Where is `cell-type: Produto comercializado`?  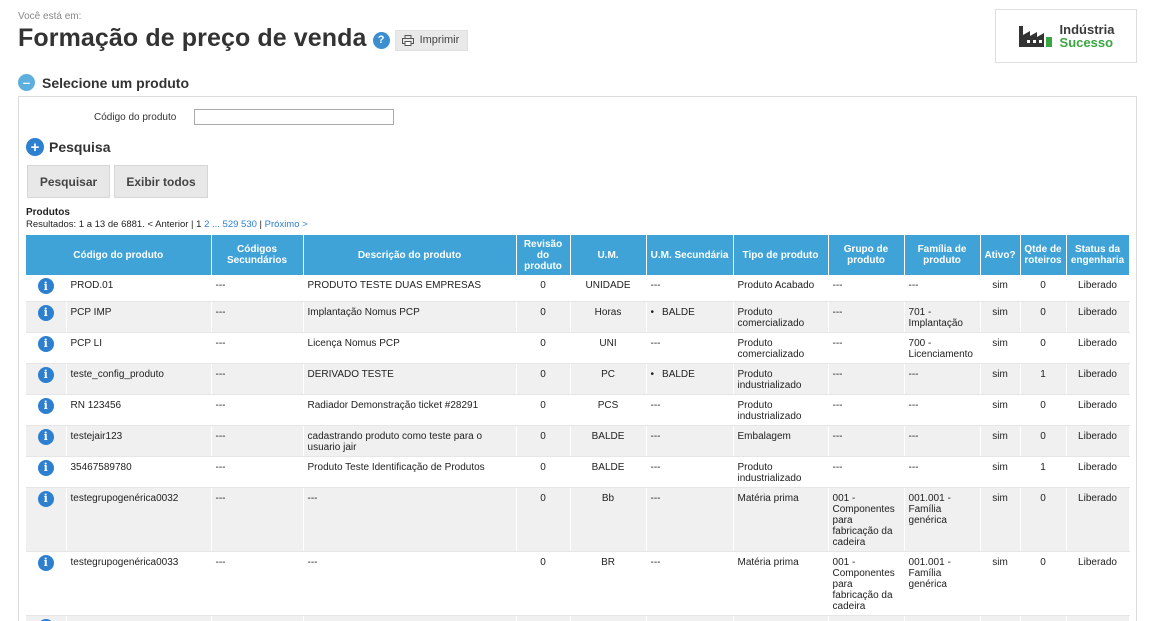 cell-type: Produto comercializado is located at coordinates (781, 317).